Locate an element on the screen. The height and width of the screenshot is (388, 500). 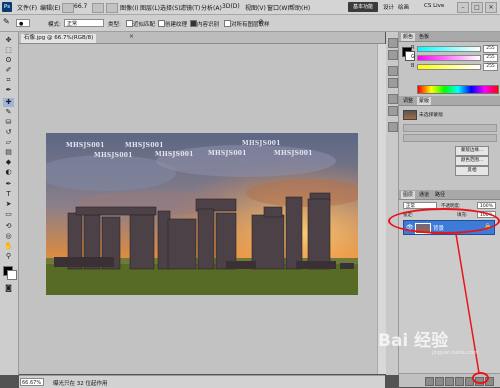
add-mask-icon is located at coordinates (449, 381).